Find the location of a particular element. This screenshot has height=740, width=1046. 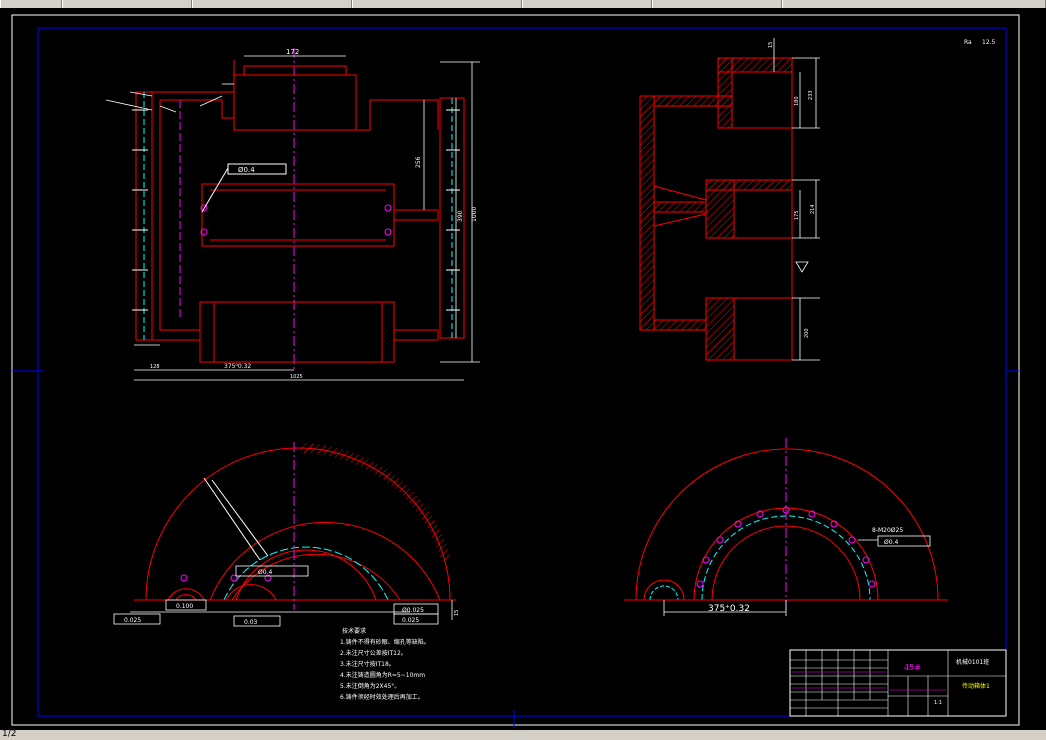

tolerance-bl-4: 0.03 is located at coordinates (251, 622).